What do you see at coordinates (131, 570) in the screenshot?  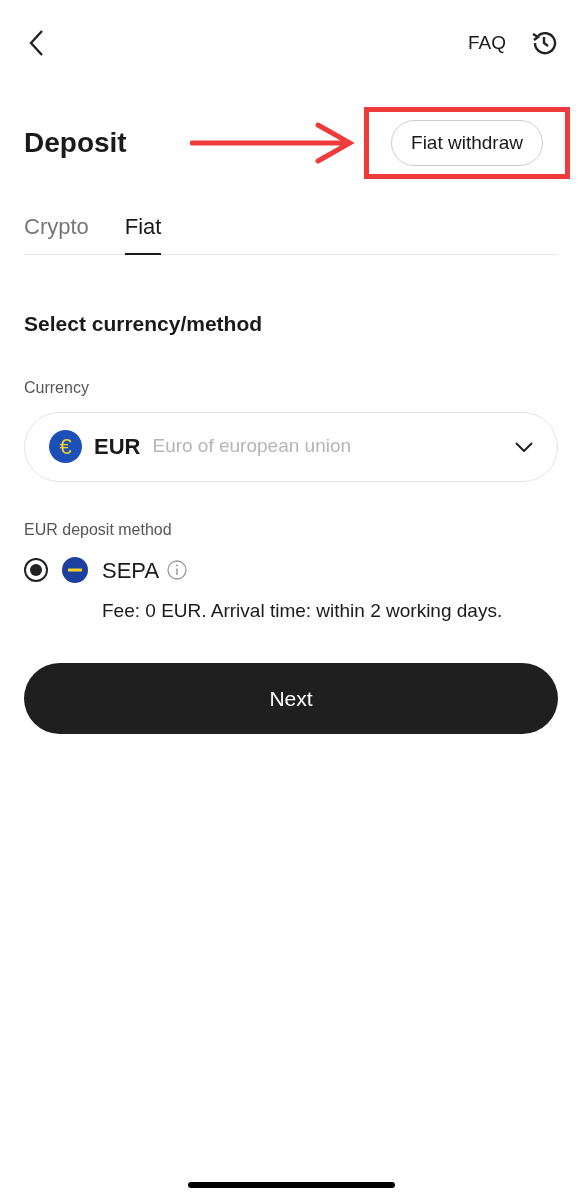 I see `method-name: SEPA` at bounding box center [131, 570].